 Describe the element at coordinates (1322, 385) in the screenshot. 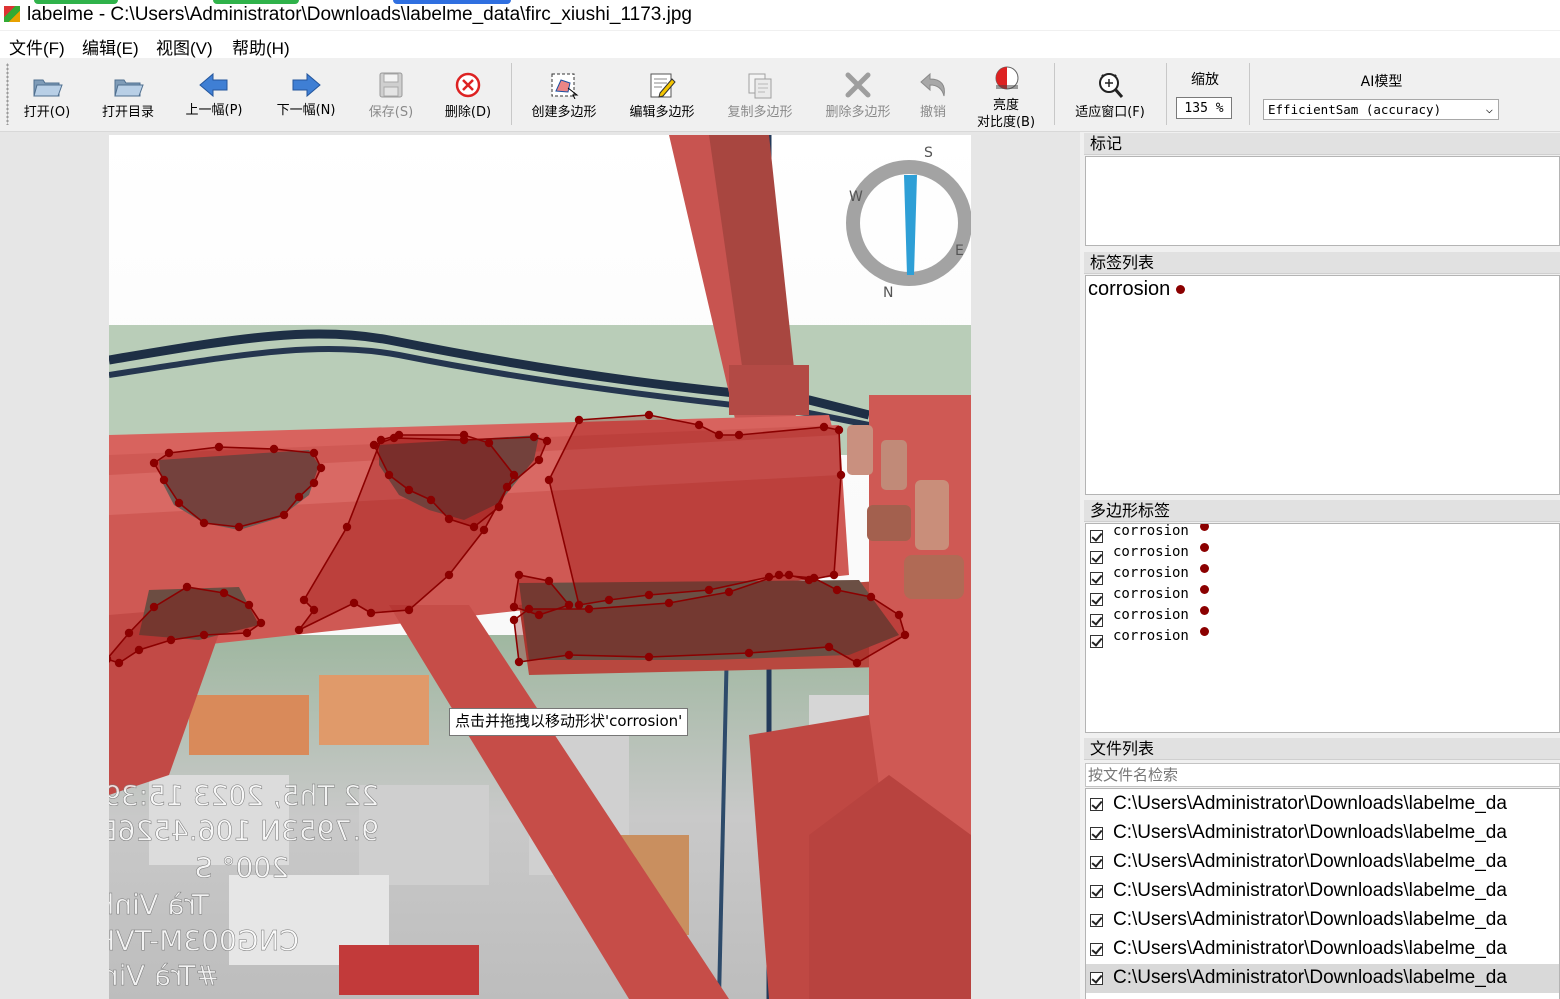

I see `label-list: corrosion` at that location.